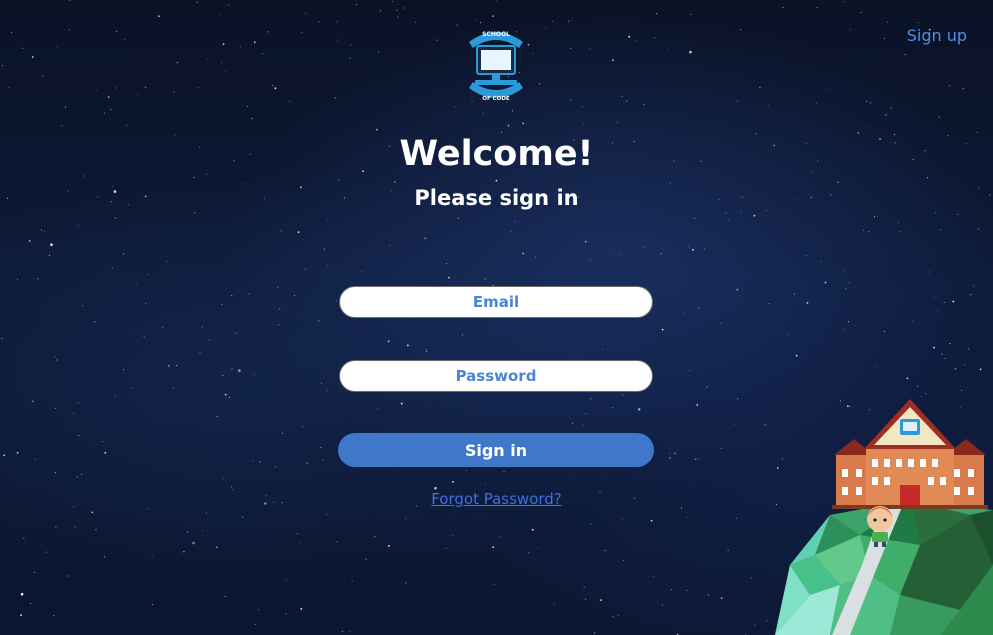 This screenshot has height=635, width=993. What do you see at coordinates (884, 517) in the screenshot?
I see `school-hill-illustration` at bounding box center [884, 517].